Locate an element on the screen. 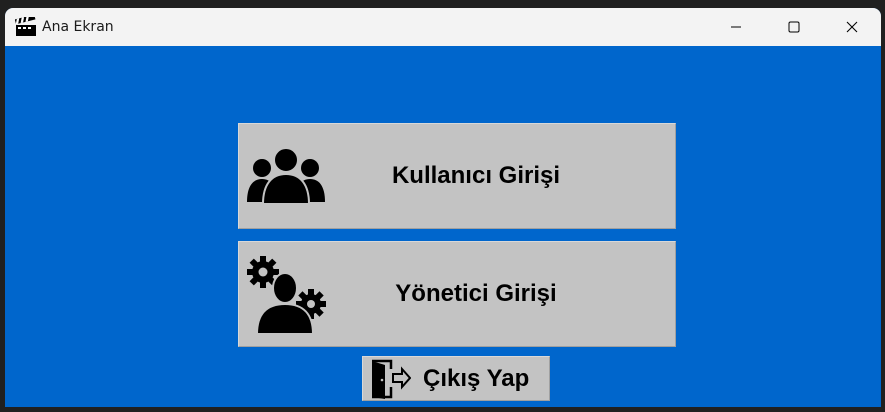  title-bar: Ana Ekran is located at coordinates (443, 27).